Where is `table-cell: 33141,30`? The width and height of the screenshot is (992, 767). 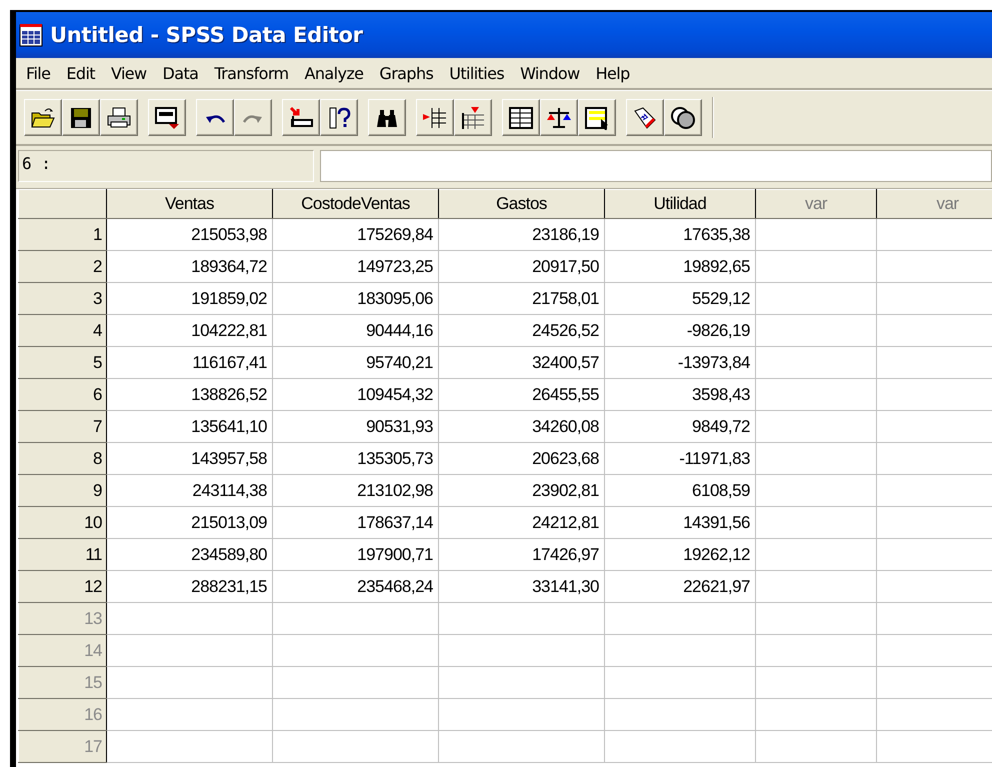
table-cell: 33141,30 is located at coordinates (521, 586).